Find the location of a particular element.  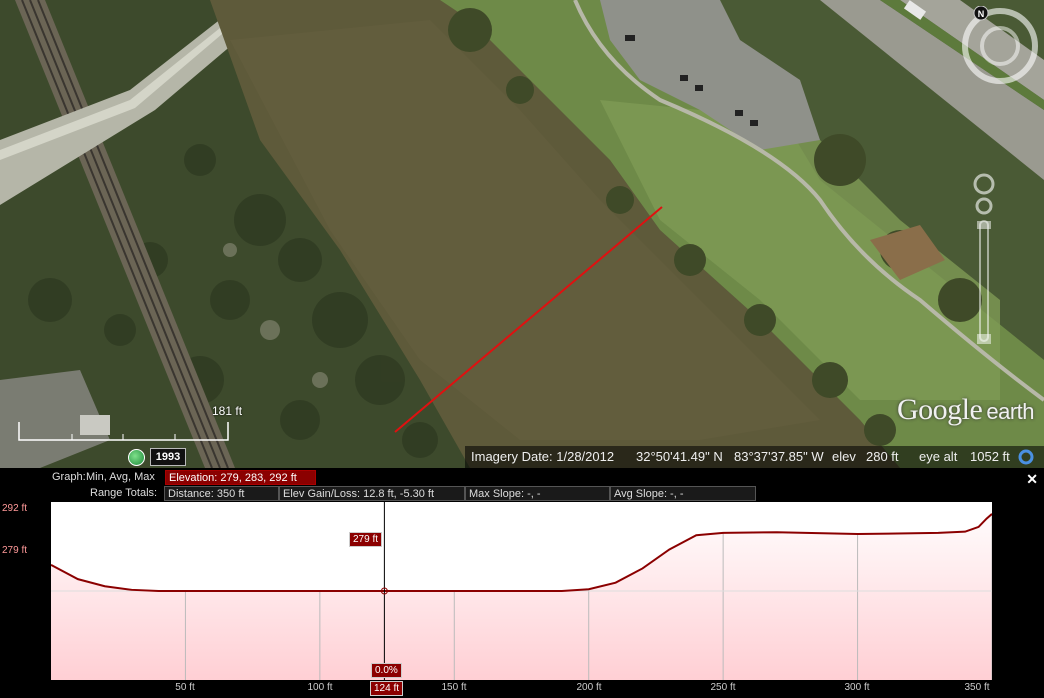

y-tick-label: 279 ft is located at coordinates (15, 550).